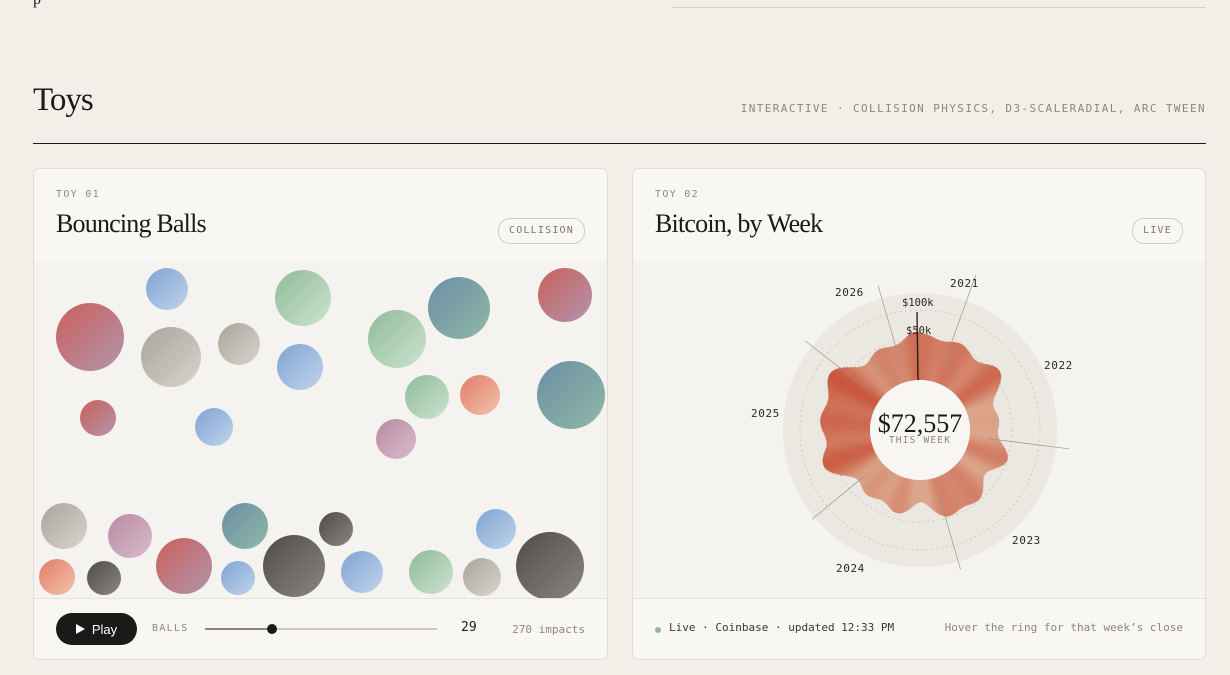  I want to click on play-button: Play, so click(96, 629).